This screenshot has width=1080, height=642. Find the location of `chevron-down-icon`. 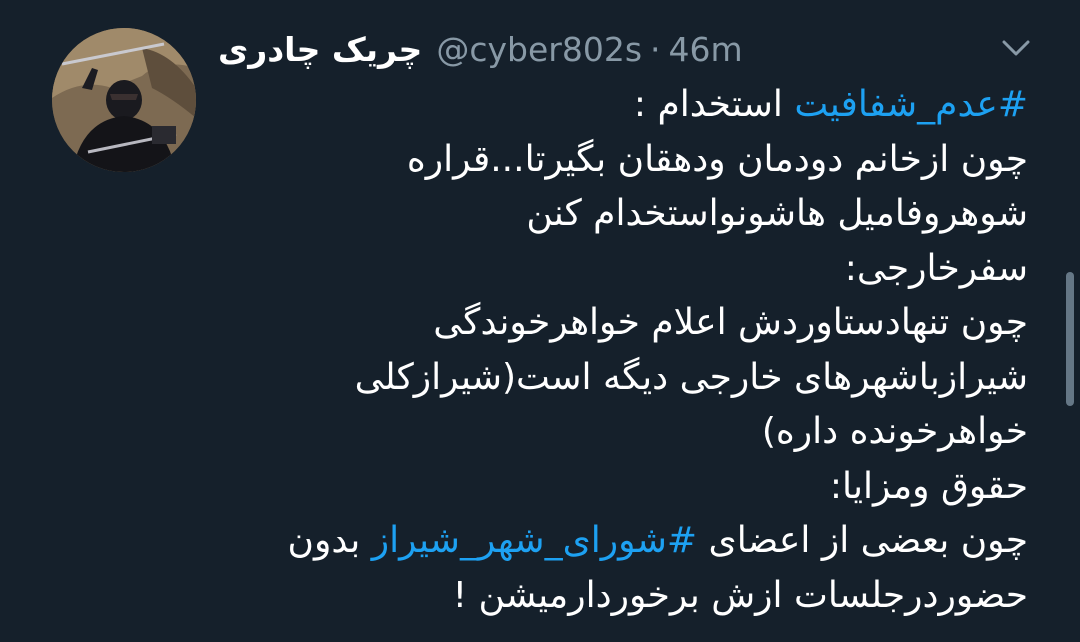

chevron-down-icon is located at coordinates (1016, 48).